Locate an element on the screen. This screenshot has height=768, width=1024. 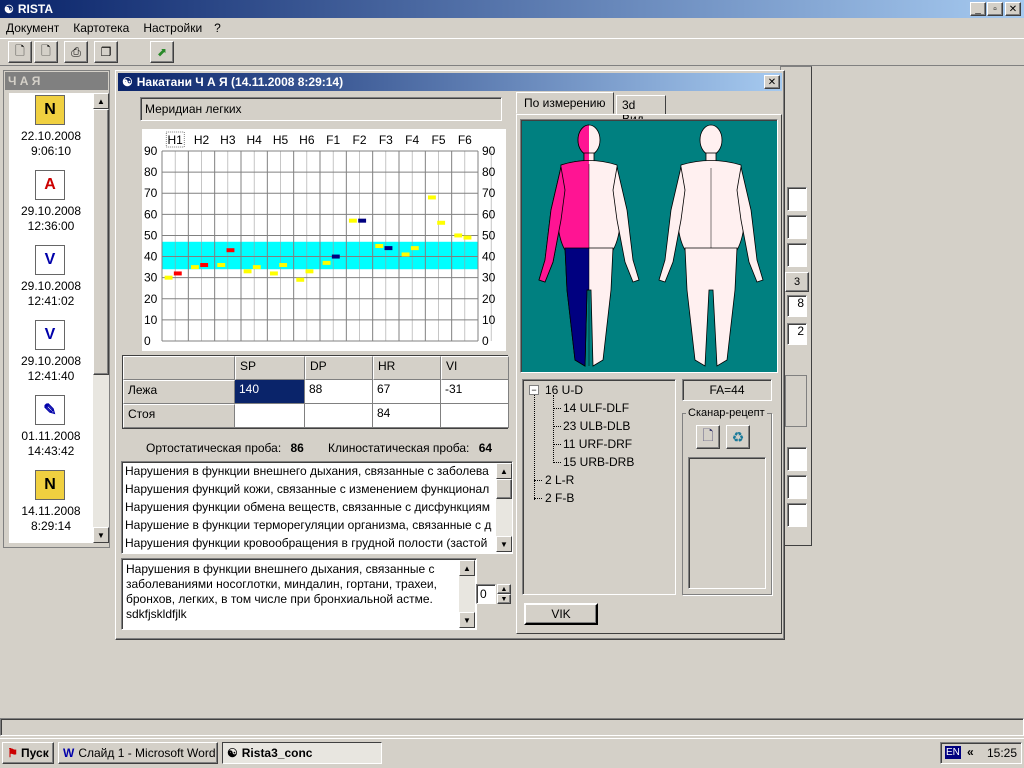
minimize-button: _ is located at coordinates (978, 9).